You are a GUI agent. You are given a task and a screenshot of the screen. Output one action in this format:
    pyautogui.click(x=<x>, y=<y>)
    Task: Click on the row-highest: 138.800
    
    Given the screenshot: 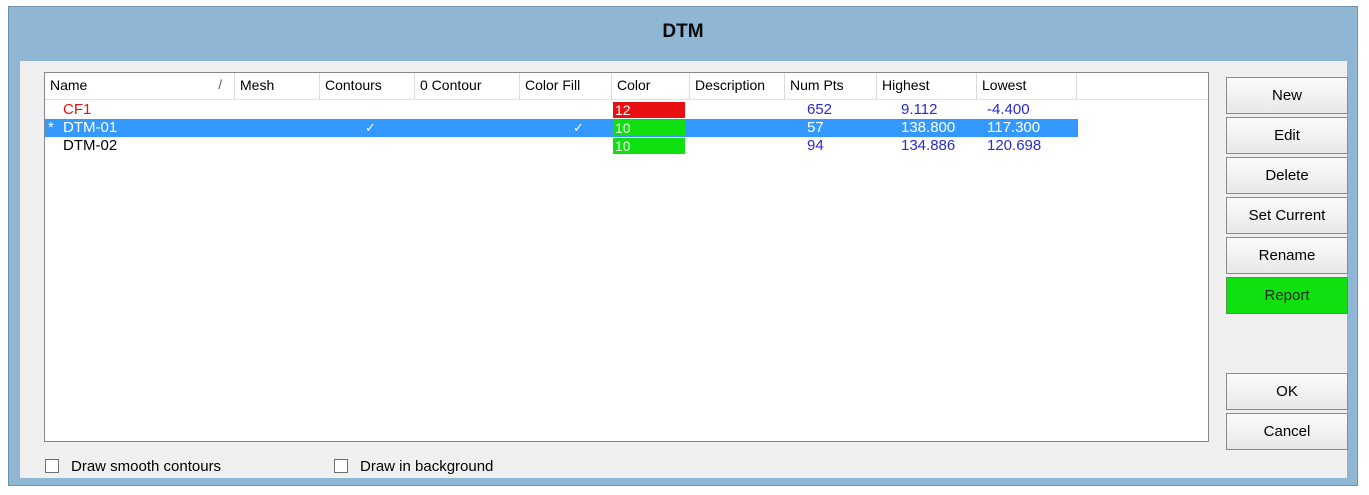 What is the action you would take?
    pyautogui.click(x=928, y=127)
    